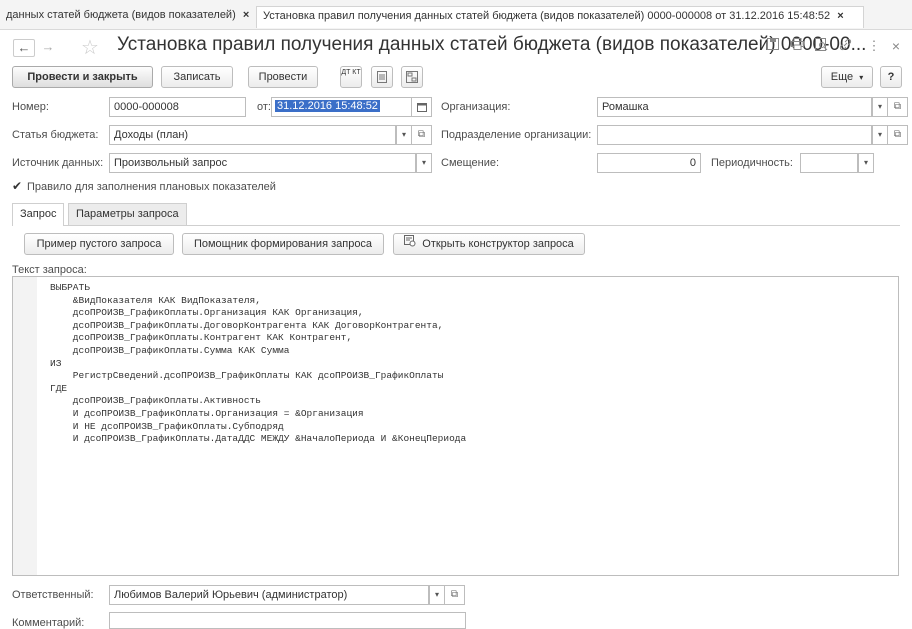 This screenshot has width=912, height=629. What do you see at coordinates (264, 107) in the screenshot?
I see `date-label: от:` at bounding box center [264, 107].